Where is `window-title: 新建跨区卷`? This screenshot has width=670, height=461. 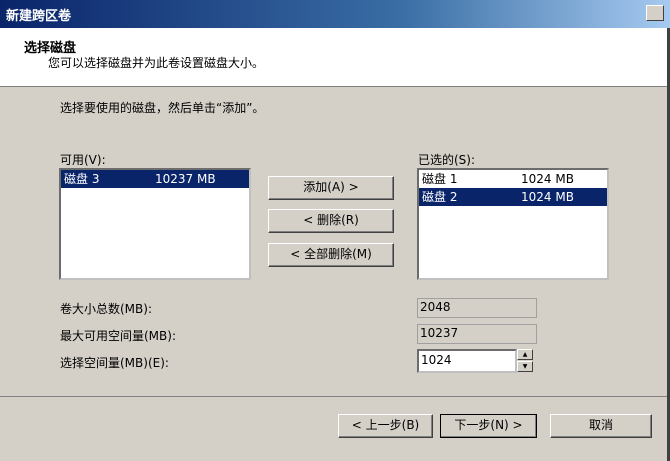
window-title: 新建跨区卷 is located at coordinates (39, 16).